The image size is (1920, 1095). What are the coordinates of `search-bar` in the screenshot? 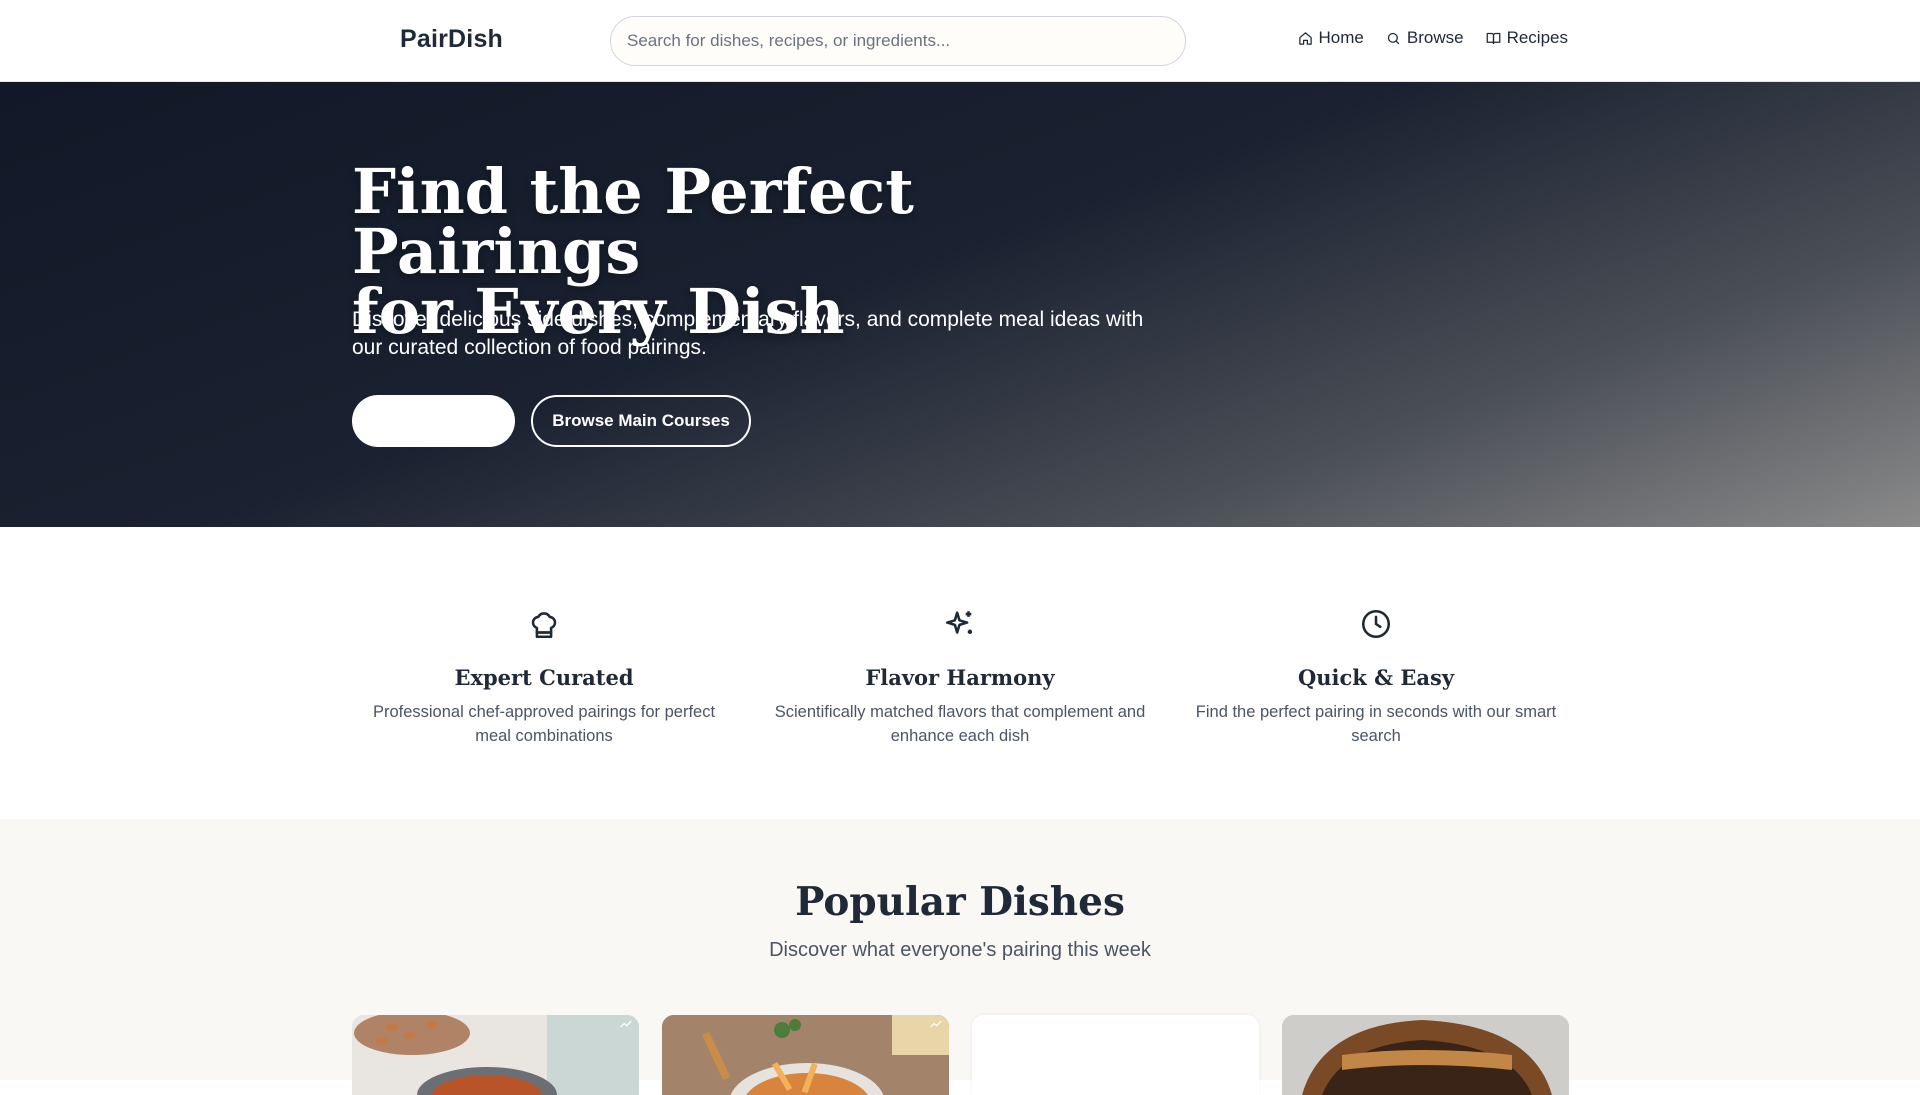 It's located at (898, 41).